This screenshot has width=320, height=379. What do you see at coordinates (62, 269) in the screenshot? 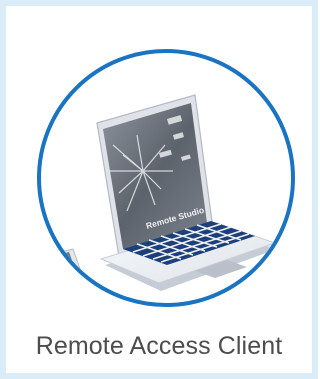
I see `phone-icon` at bounding box center [62, 269].